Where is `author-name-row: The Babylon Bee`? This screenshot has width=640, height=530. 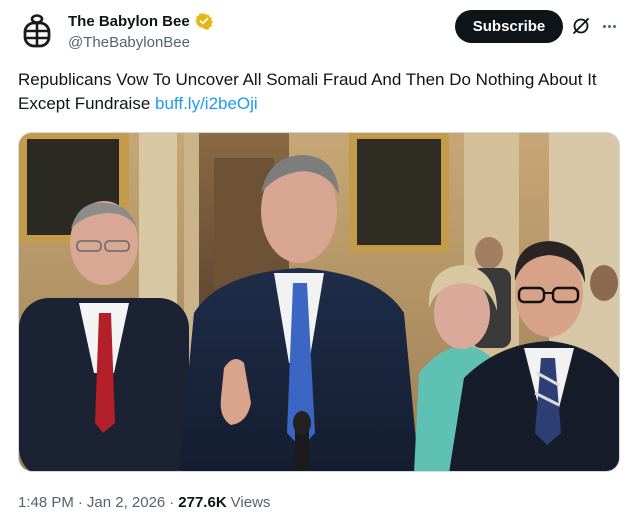 author-name-row: The Babylon Bee is located at coordinates (140, 21).